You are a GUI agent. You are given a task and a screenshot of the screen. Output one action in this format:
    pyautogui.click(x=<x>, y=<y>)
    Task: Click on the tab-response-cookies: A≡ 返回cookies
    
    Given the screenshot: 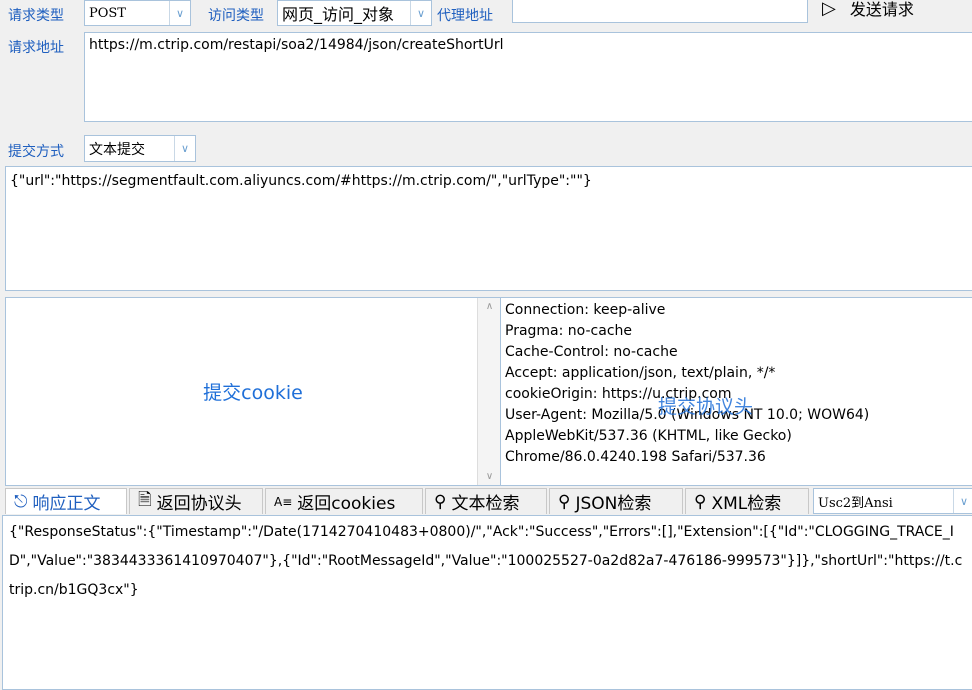 What is the action you would take?
    pyautogui.click(x=344, y=501)
    